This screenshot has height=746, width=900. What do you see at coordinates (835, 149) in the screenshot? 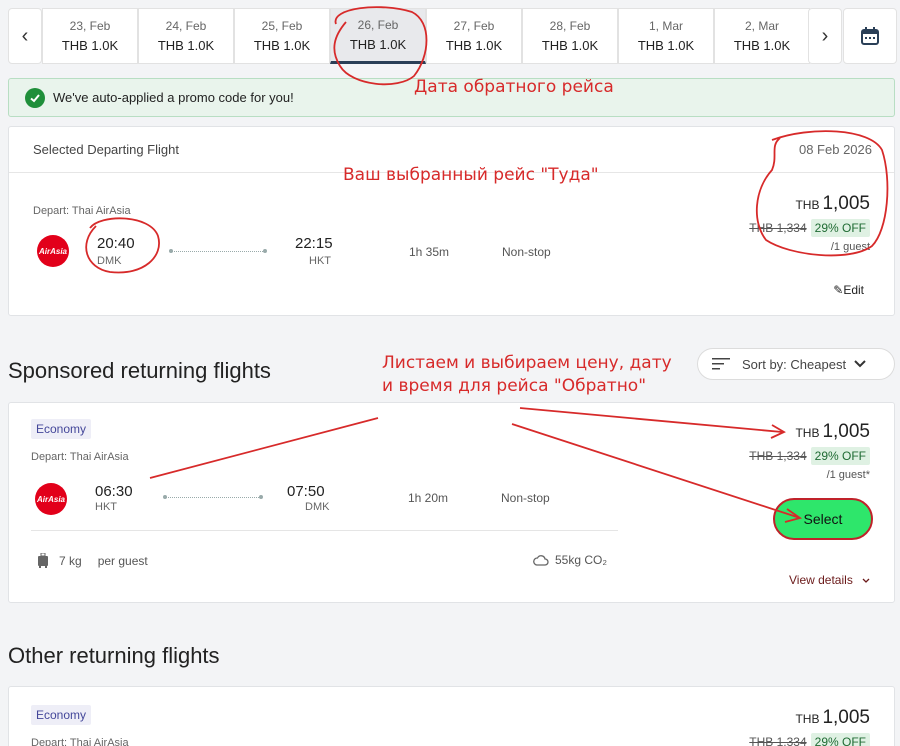
I see `departing-date: 08 Feb 2026` at bounding box center [835, 149].